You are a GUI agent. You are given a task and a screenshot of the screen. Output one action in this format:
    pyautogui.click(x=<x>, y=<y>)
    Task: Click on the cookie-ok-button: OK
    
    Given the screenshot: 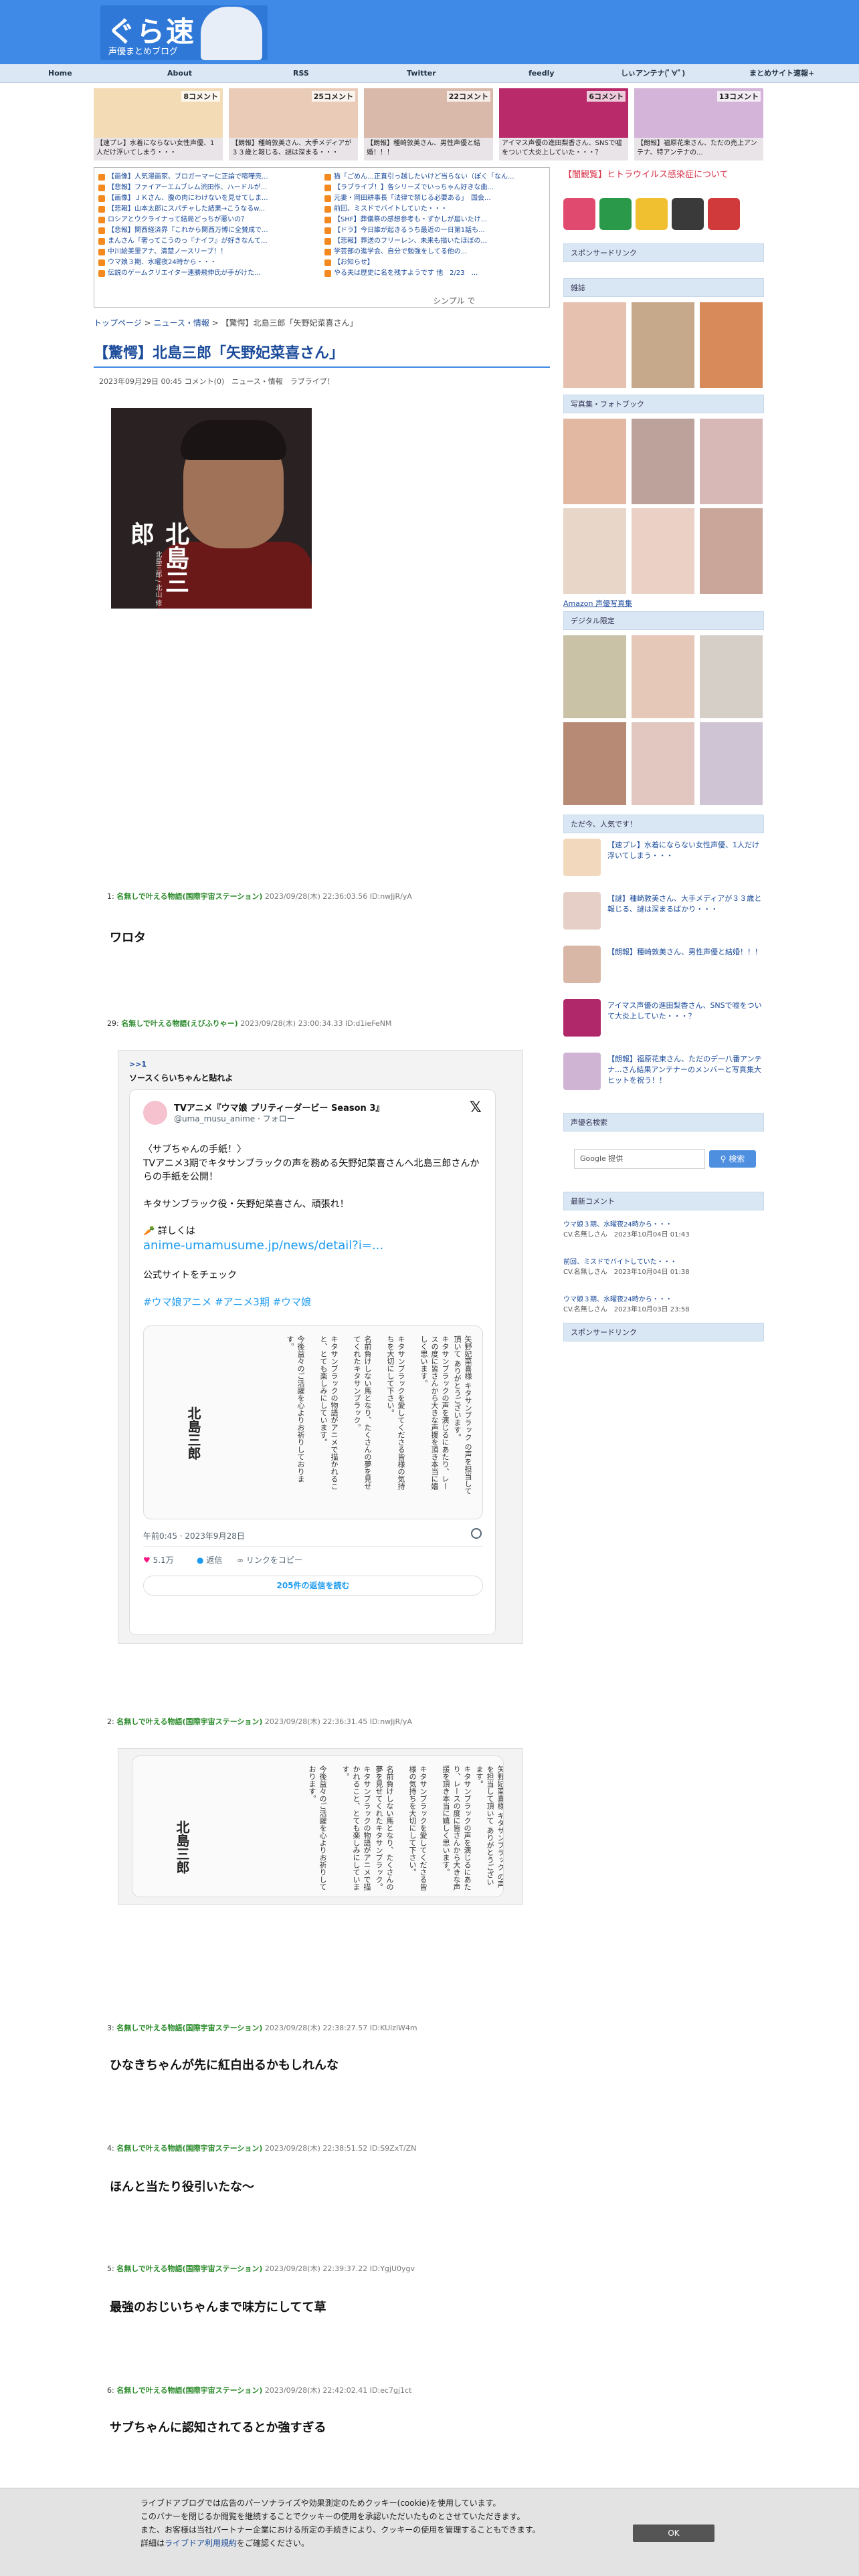 What is the action you would take?
    pyautogui.click(x=673, y=2533)
    